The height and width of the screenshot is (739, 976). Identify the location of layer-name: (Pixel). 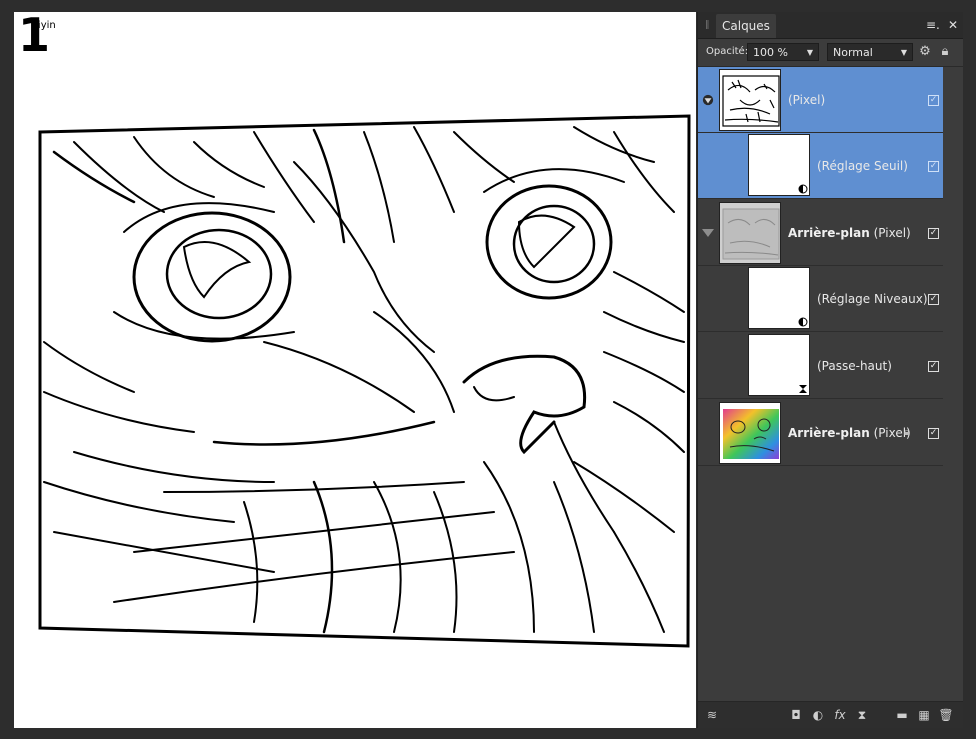
(806, 100).